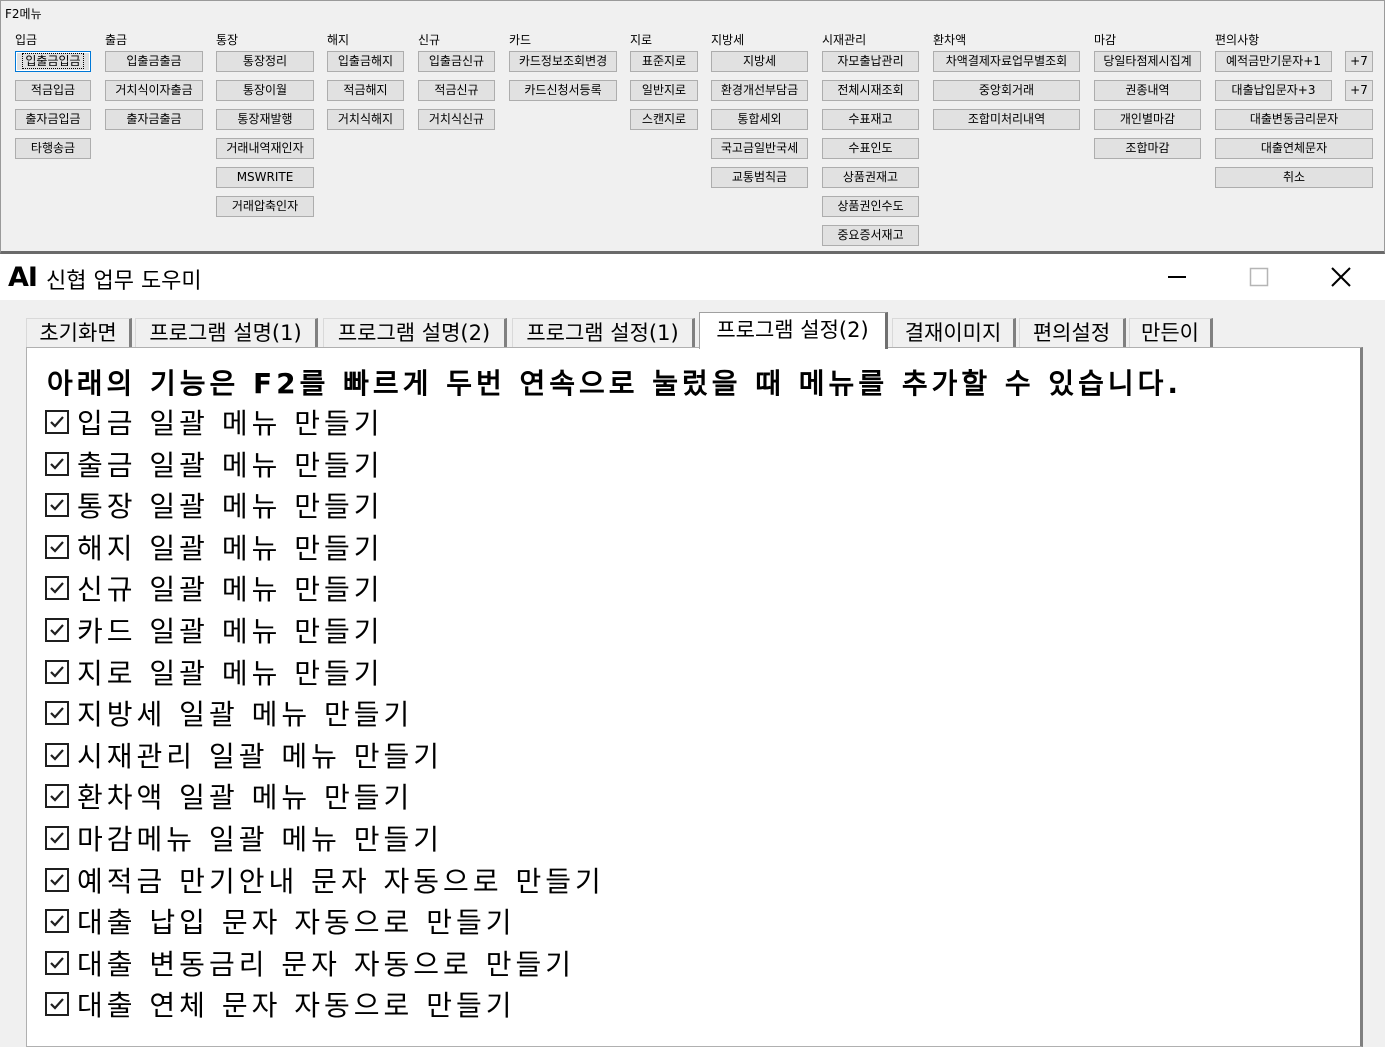 The image size is (1385, 1047). Describe the element at coordinates (229, 713) in the screenshot. I see `option-checkbox-row: 지방세 일괄 메뉴 만들기` at that location.